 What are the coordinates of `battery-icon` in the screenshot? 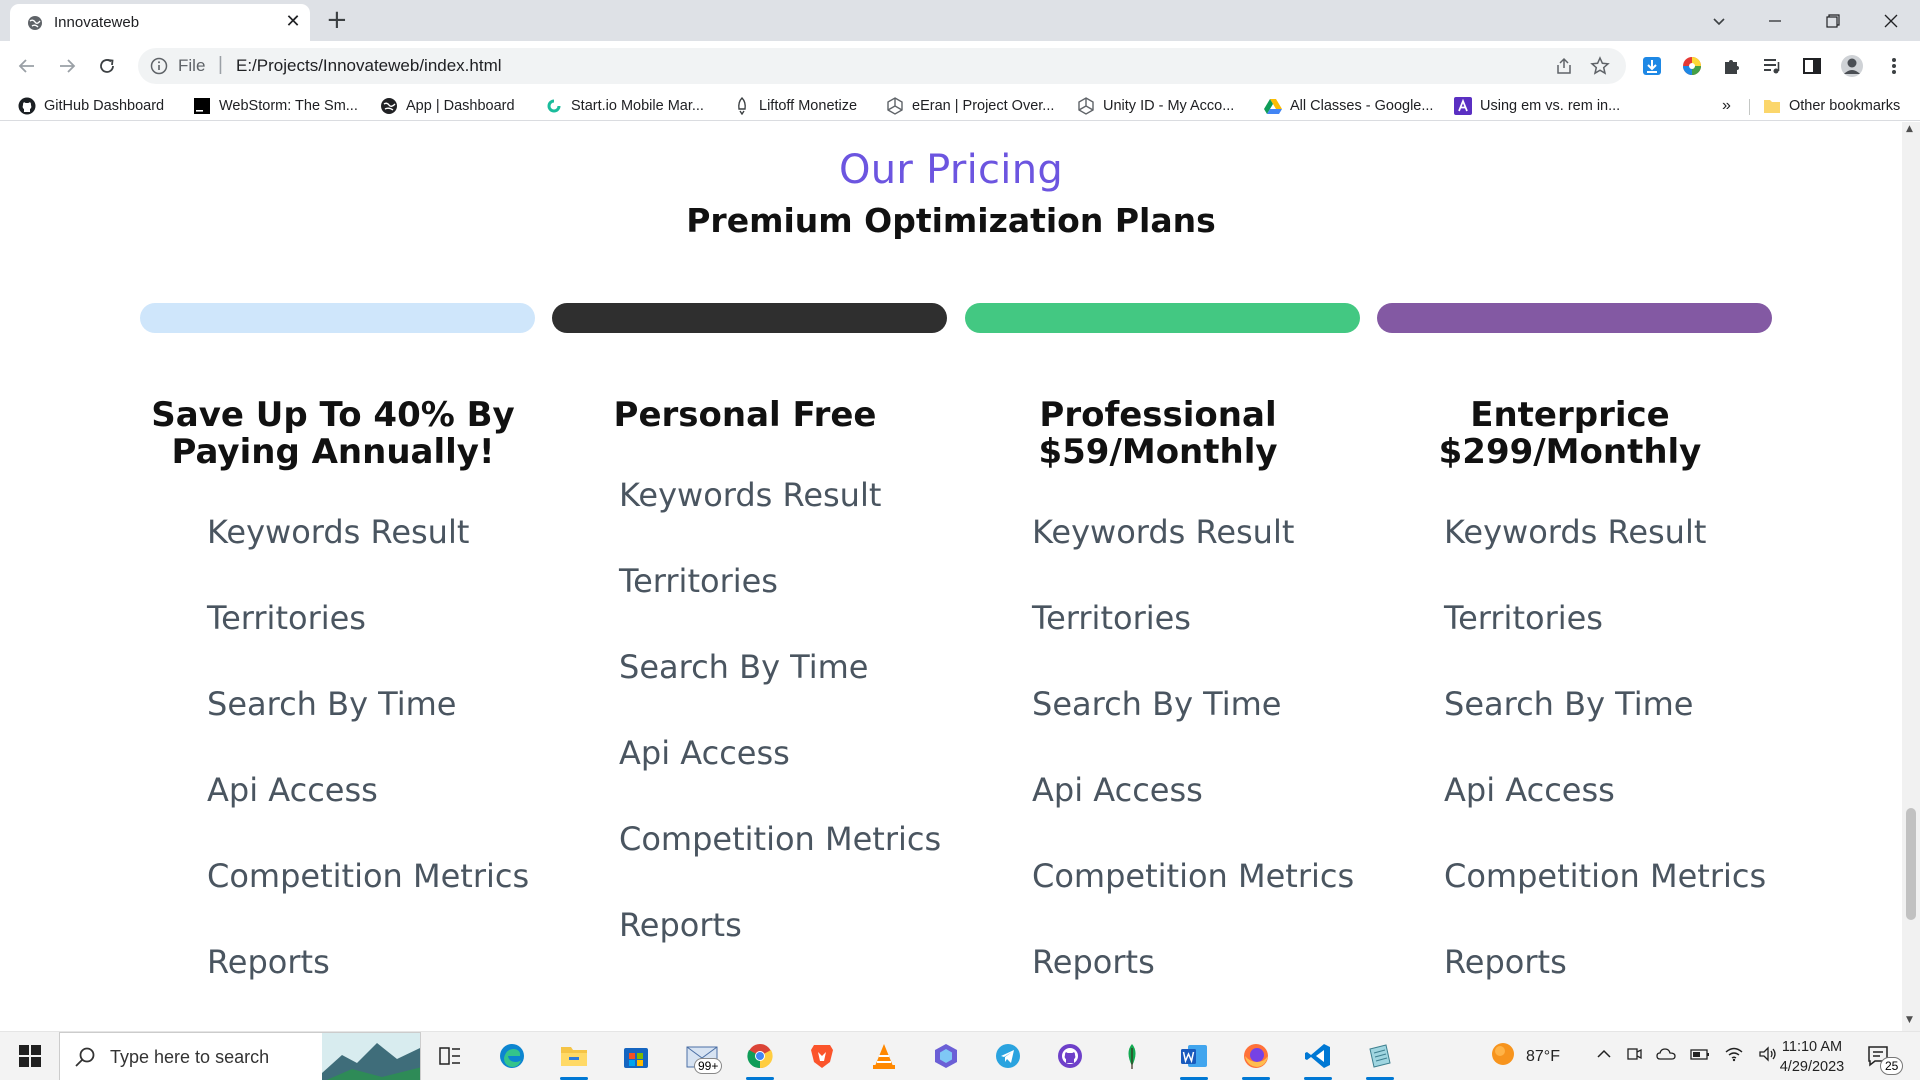 It's located at (1700, 1056).